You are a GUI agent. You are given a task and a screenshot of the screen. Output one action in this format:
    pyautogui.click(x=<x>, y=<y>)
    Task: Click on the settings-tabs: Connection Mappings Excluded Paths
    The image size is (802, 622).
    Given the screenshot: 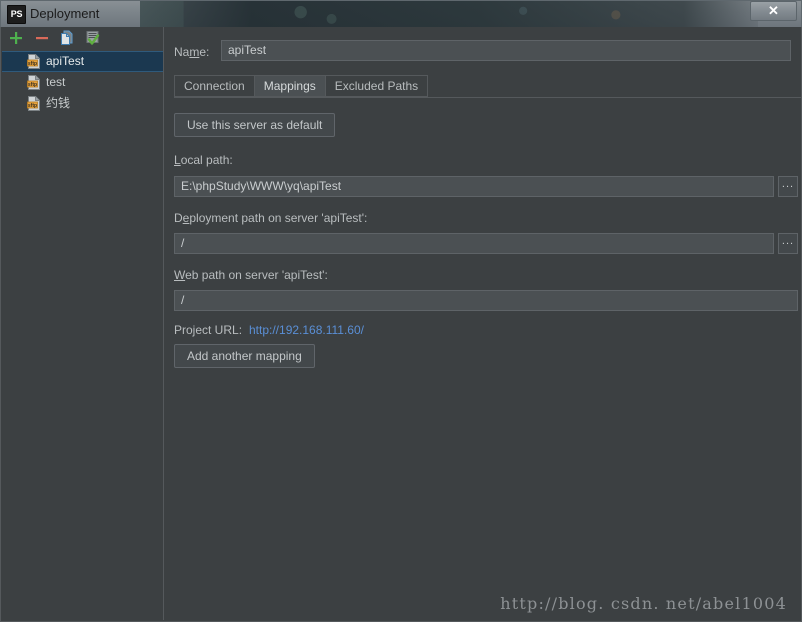 What is the action you would take?
    pyautogui.click(x=301, y=86)
    